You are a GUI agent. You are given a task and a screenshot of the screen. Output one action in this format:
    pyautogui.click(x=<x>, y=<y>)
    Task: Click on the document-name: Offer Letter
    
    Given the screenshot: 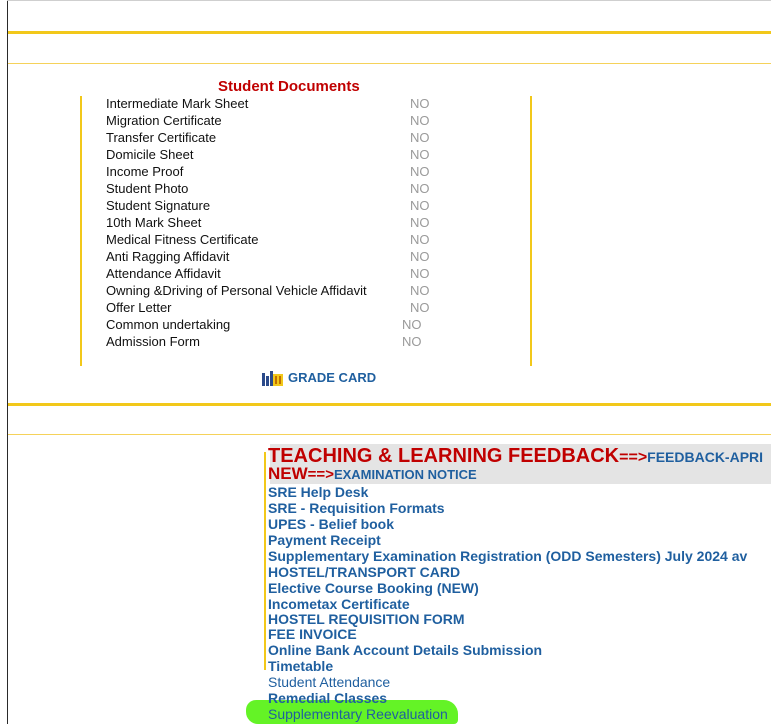 What is the action you would take?
    pyautogui.click(x=139, y=307)
    